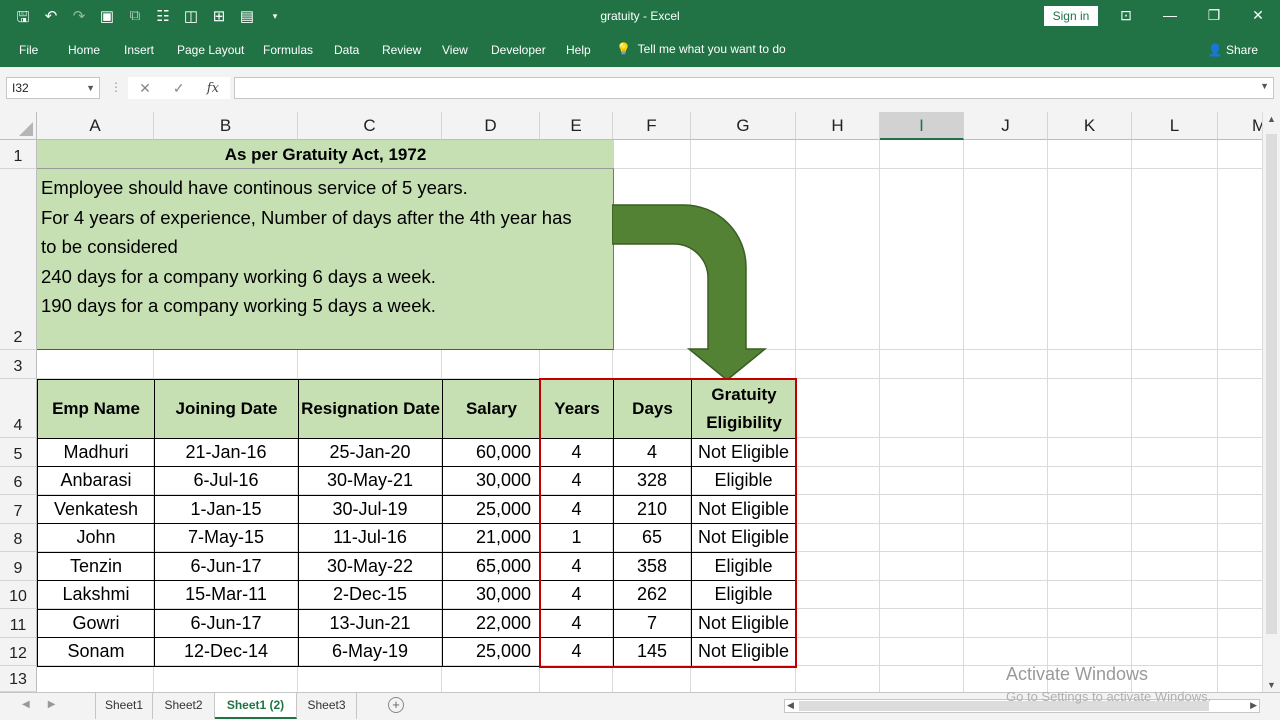  Describe the element at coordinates (491, 126) in the screenshot. I see `column-header-d: D` at that location.